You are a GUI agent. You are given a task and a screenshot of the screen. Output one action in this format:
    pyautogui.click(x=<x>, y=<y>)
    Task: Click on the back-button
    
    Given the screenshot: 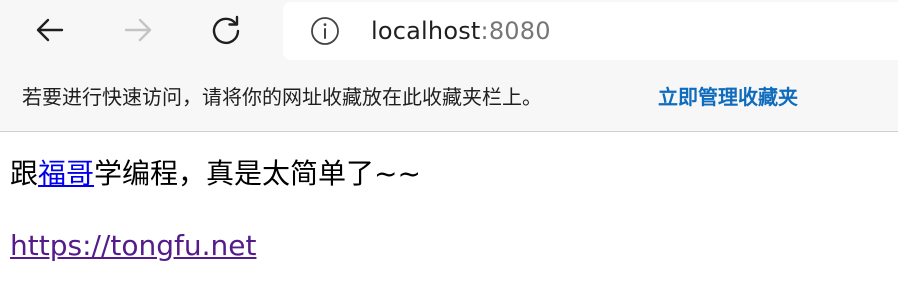 What is the action you would take?
    pyautogui.click(x=50, y=30)
    